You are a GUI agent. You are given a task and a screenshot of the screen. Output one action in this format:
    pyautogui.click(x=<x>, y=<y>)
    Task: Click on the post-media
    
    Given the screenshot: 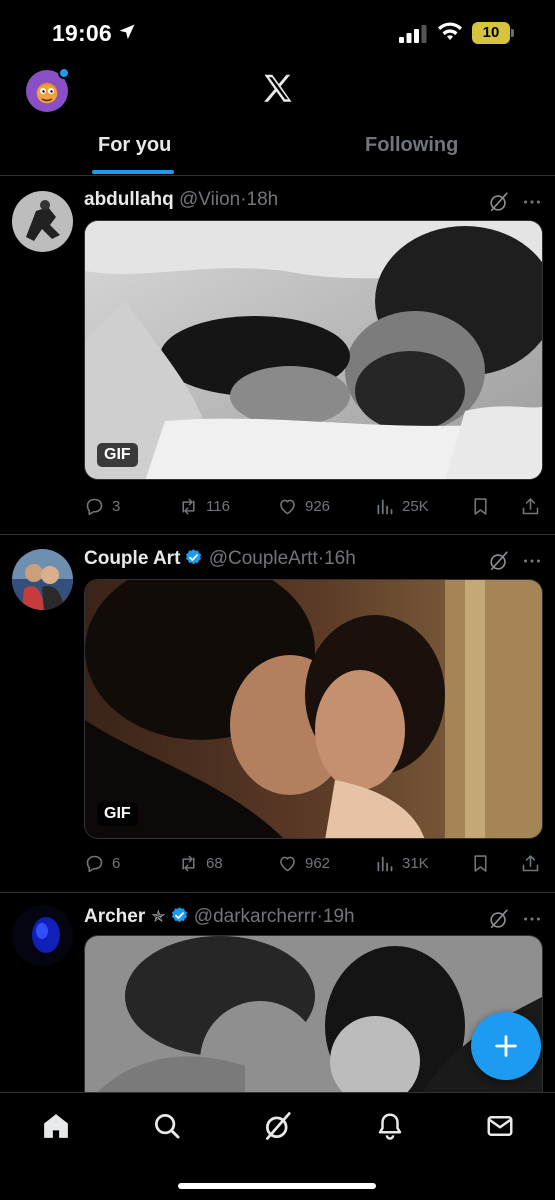 What is the action you would take?
    pyautogui.click(x=313, y=1020)
    